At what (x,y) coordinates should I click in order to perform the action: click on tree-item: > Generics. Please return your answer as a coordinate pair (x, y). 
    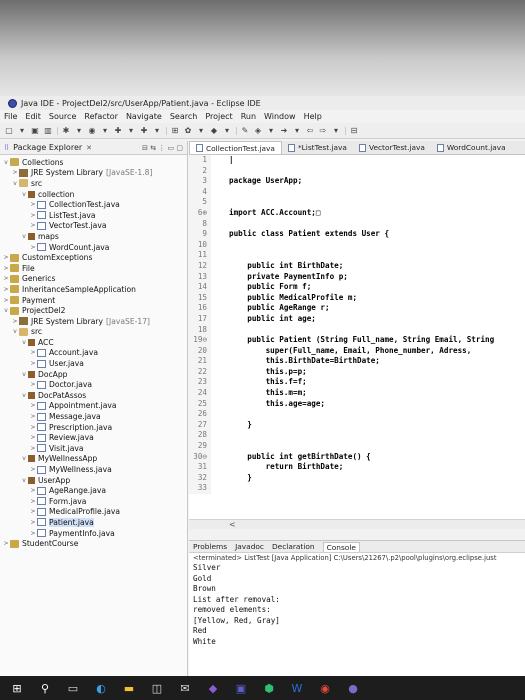
    Looking at the image, I should click on (93, 279).